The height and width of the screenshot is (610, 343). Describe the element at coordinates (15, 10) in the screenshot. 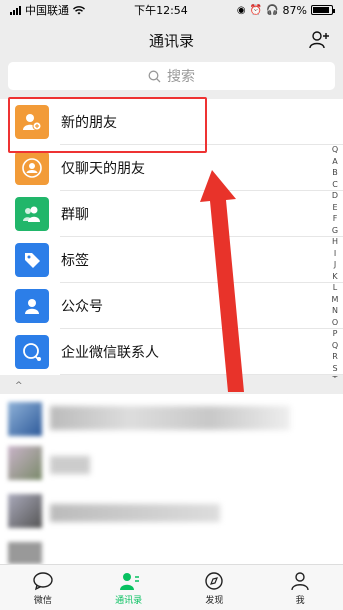

I see `signal-icon` at that location.